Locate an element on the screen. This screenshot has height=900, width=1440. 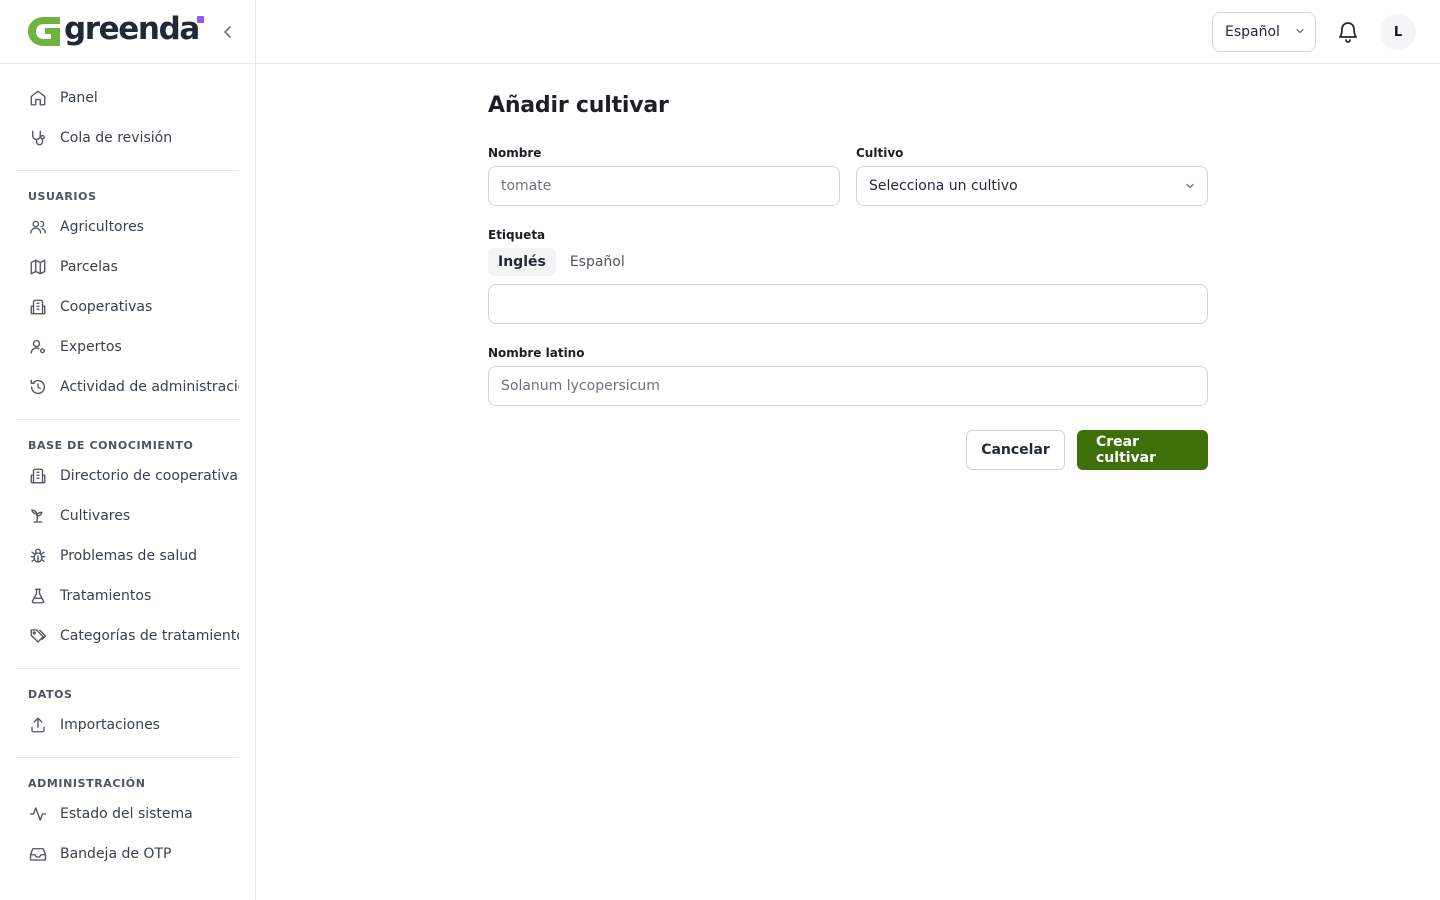
sidebar-item-cooperatives: Cooperativas is located at coordinates (127, 307).